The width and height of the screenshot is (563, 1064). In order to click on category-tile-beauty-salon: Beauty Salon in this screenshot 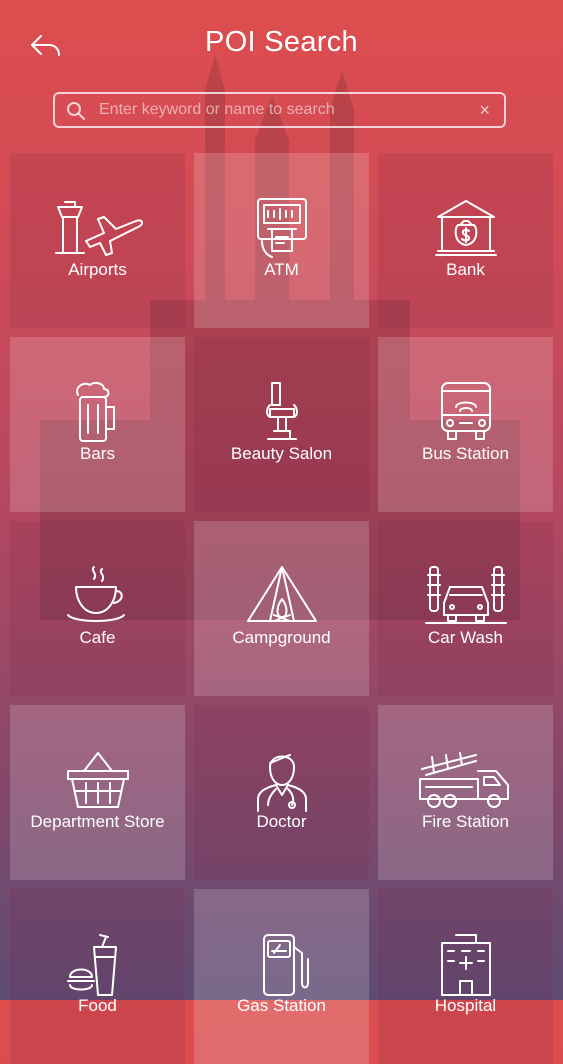, I will do `click(281, 424)`.